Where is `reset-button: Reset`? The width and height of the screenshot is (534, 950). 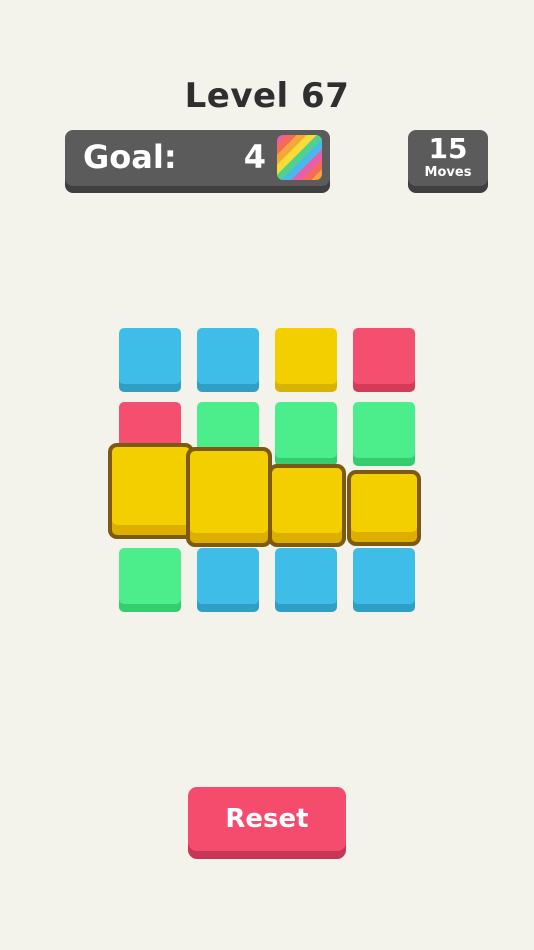
reset-button: Reset is located at coordinates (267, 819).